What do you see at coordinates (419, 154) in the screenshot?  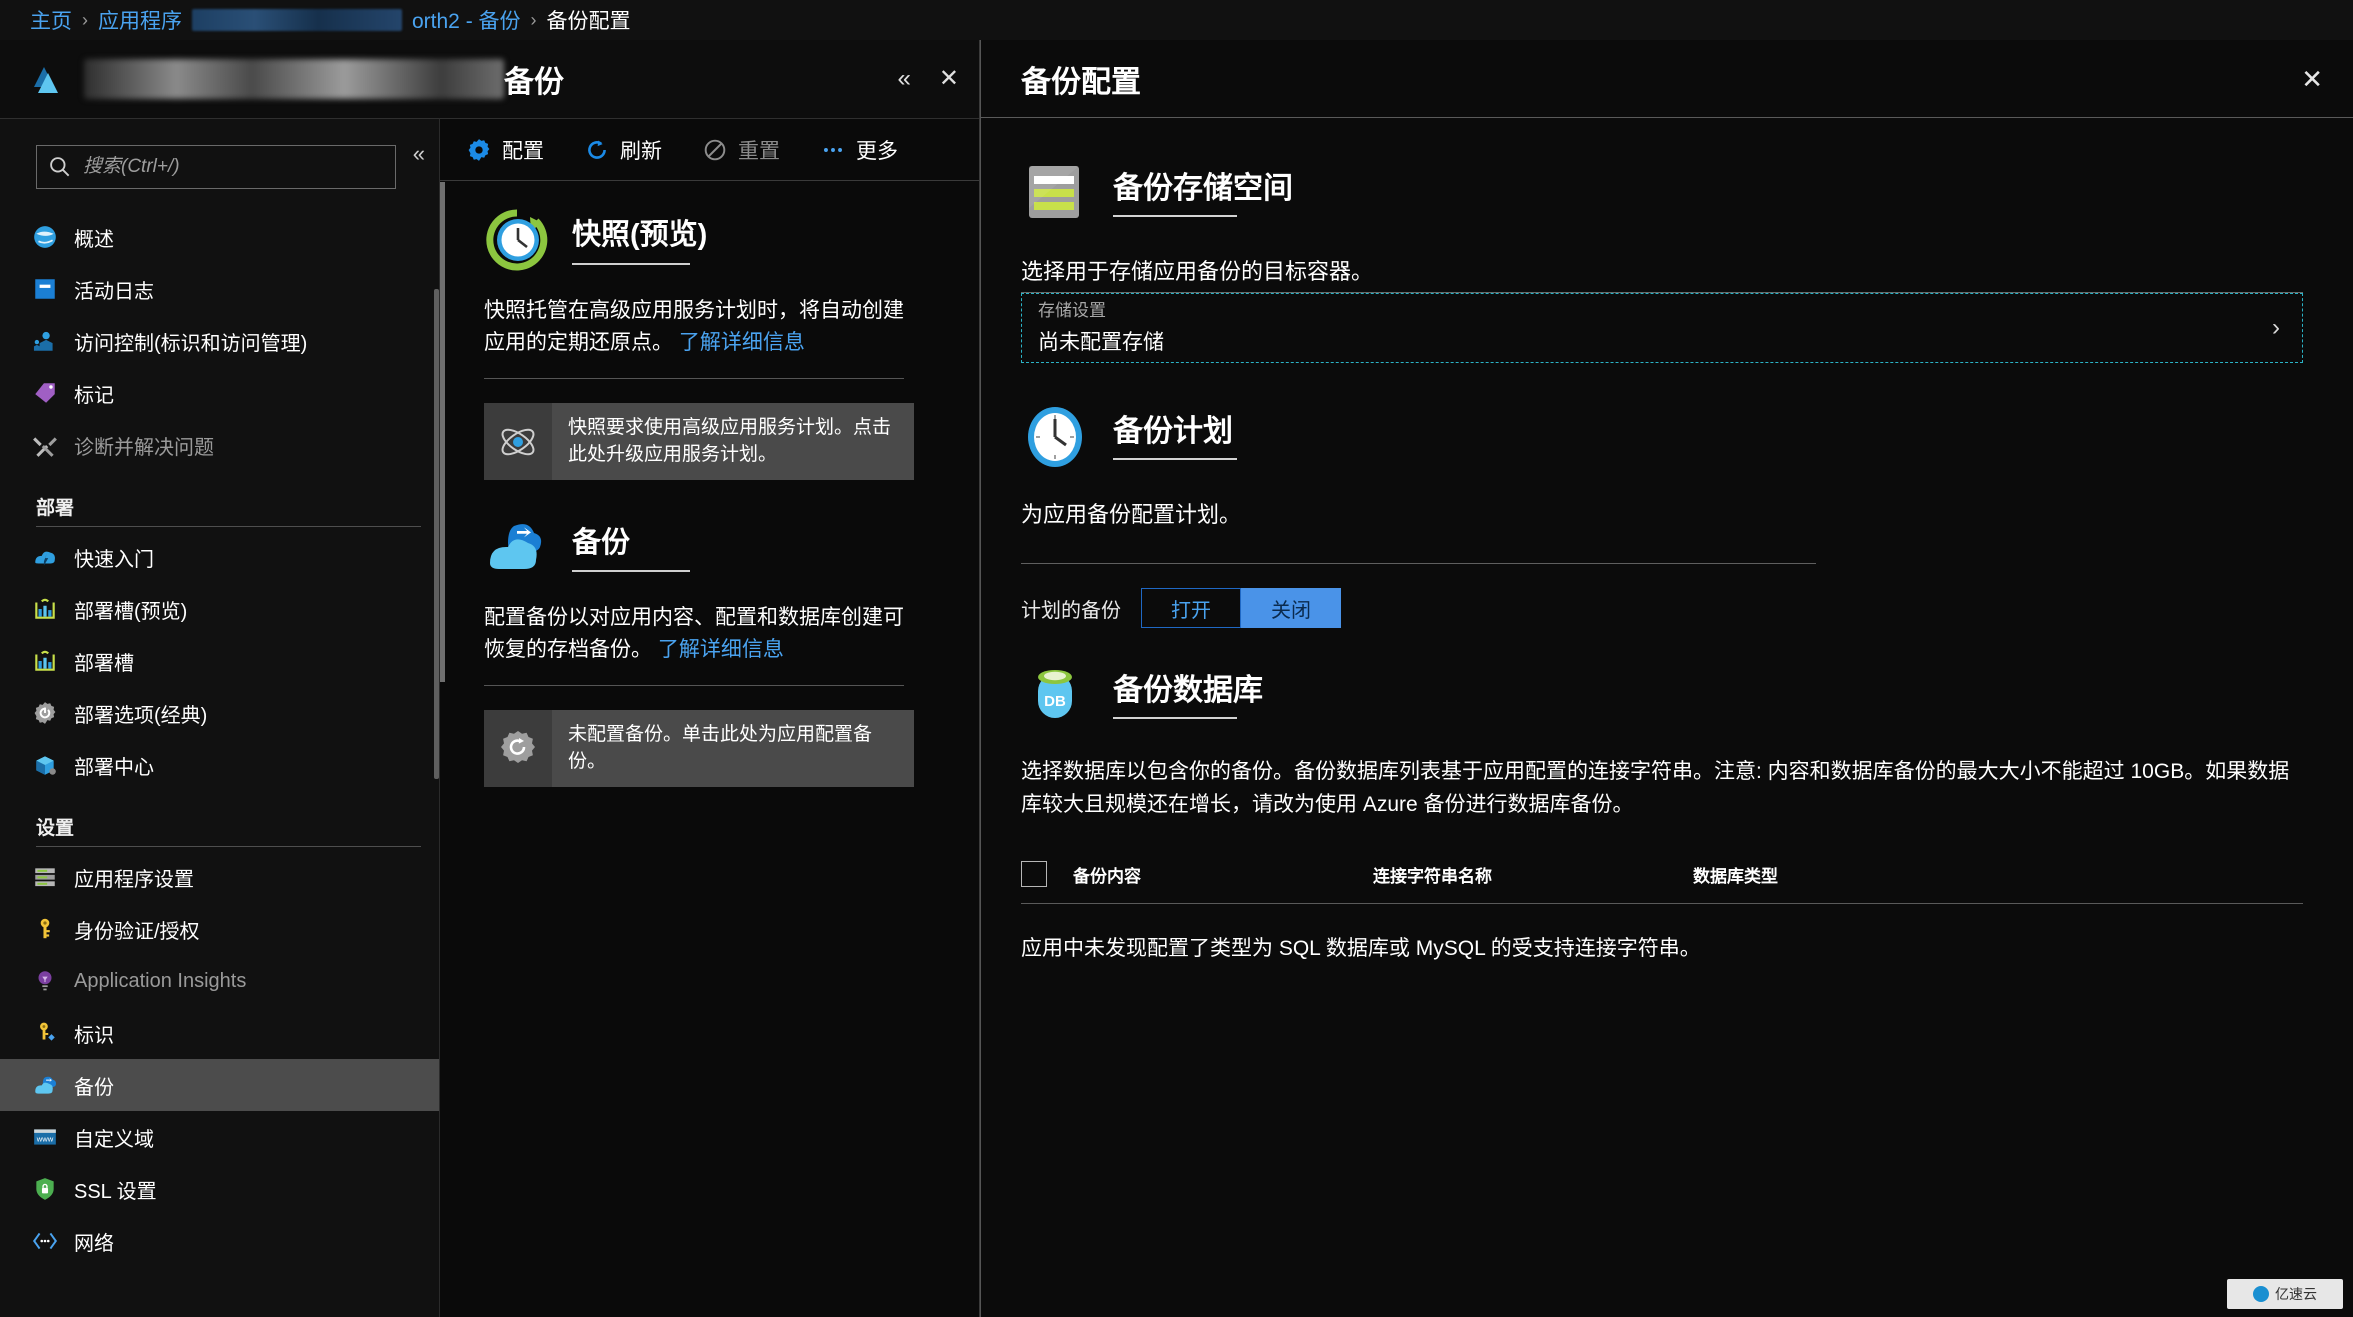 I see `sidebar-collapse-icon: «` at bounding box center [419, 154].